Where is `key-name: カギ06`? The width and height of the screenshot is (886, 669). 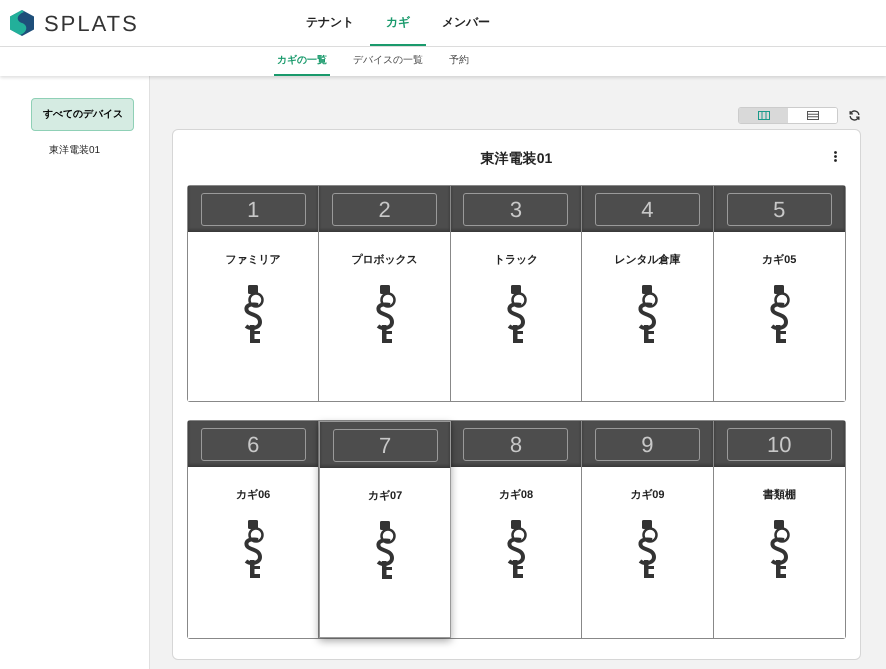
key-name: カギ06 is located at coordinates (253, 495).